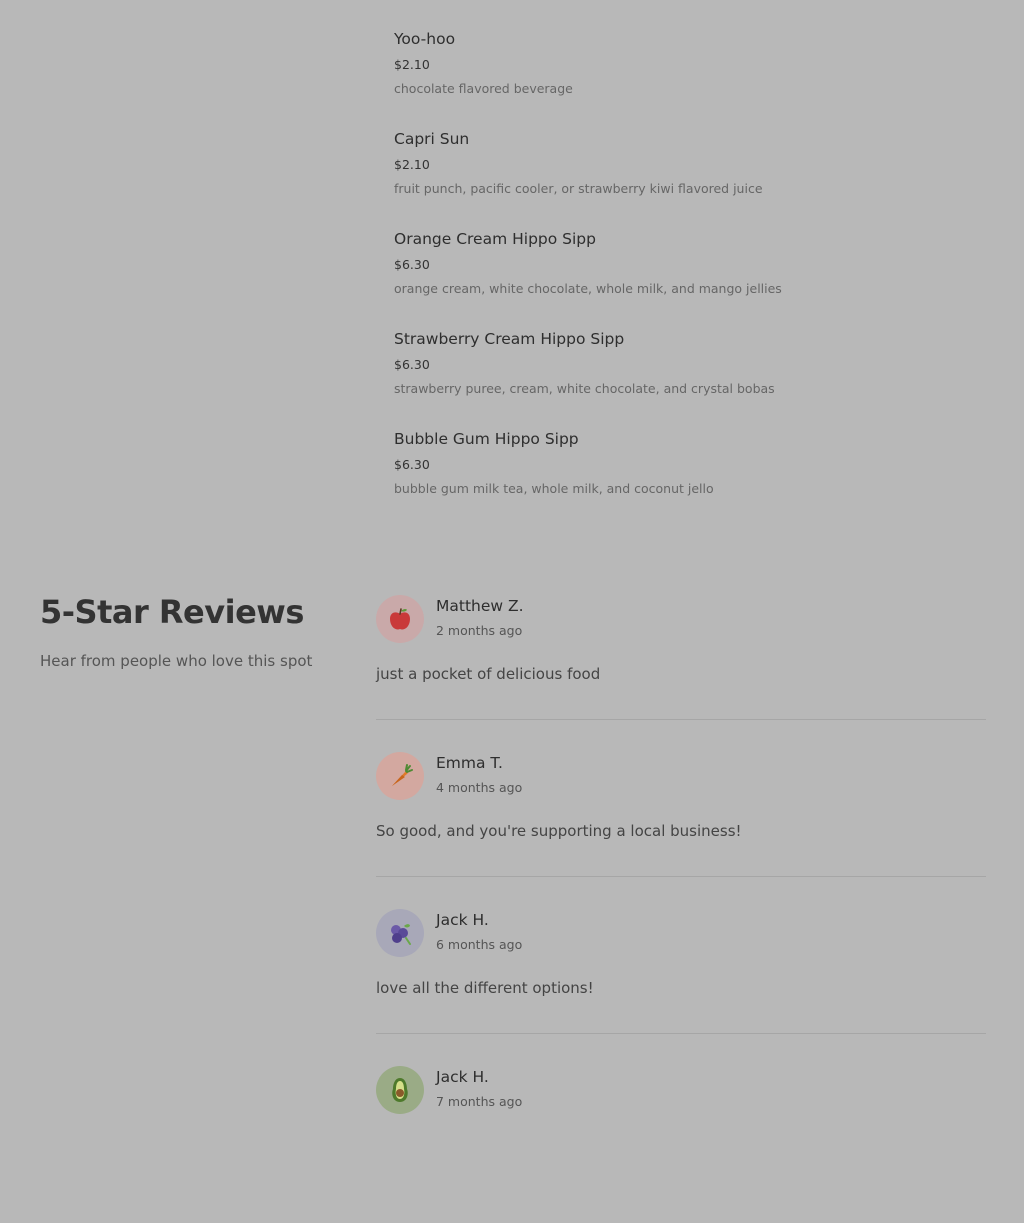 The width and height of the screenshot is (1024, 1223). What do you see at coordinates (479, 787) in the screenshot?
I see `review-date: 4 months ago` at bounding box center [479, 787].